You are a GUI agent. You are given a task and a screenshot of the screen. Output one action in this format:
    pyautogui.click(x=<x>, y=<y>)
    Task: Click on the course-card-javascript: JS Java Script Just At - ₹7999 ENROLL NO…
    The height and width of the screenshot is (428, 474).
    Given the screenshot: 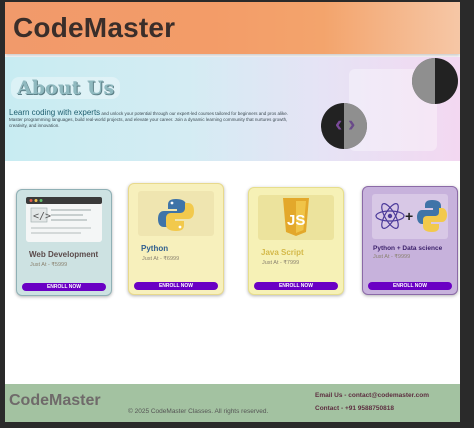 What is the action you would take?
    pyautogui.click(x=296, y=241)
    